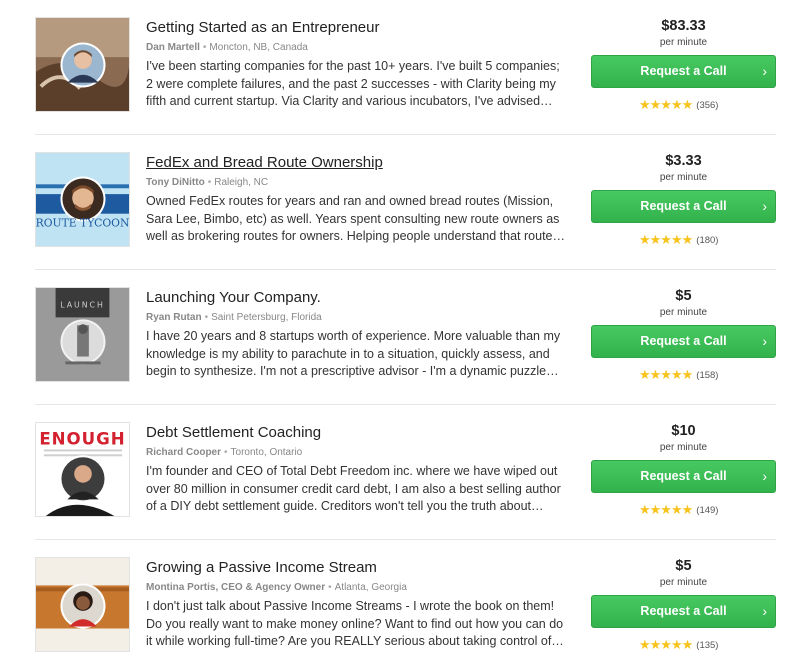 This screenshot has height=671, width=800. I want to click on passive-income-photo, so click(82, 604).